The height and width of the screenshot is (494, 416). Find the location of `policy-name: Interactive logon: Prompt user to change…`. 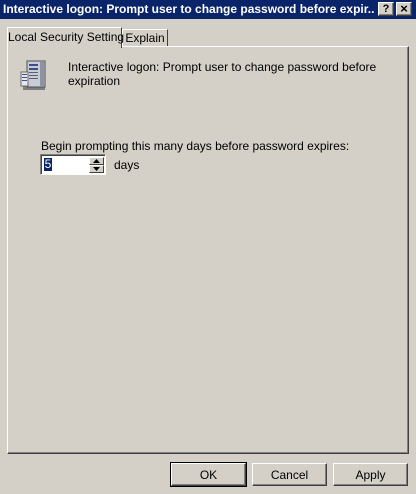

policy-name: Interactive logon: Prompt user to change… is located at coordinates (222, 74).